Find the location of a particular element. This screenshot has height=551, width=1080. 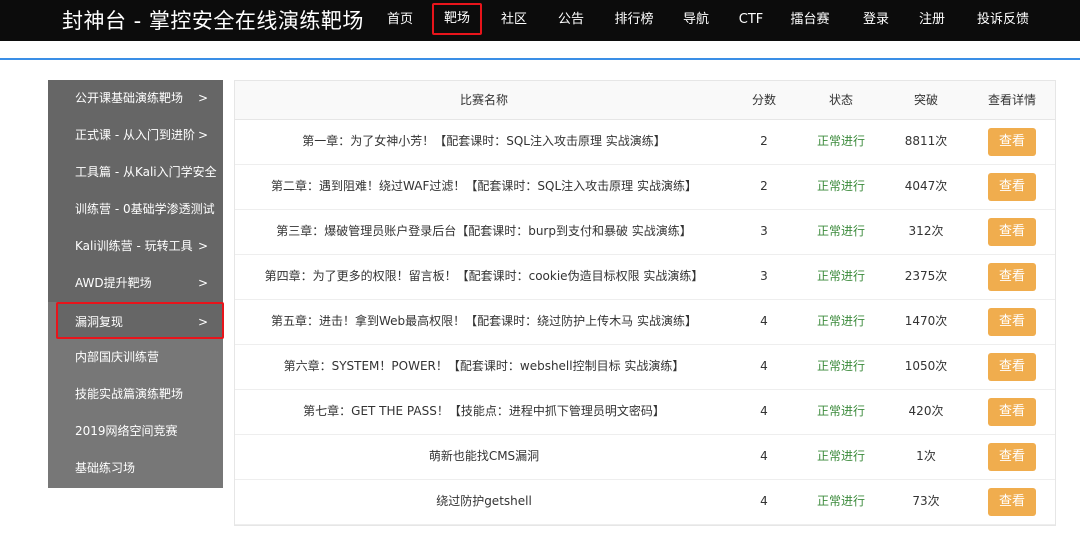

sidebar-item-label: 2019网络空间竞赛 is located at coordinates (126, 431).